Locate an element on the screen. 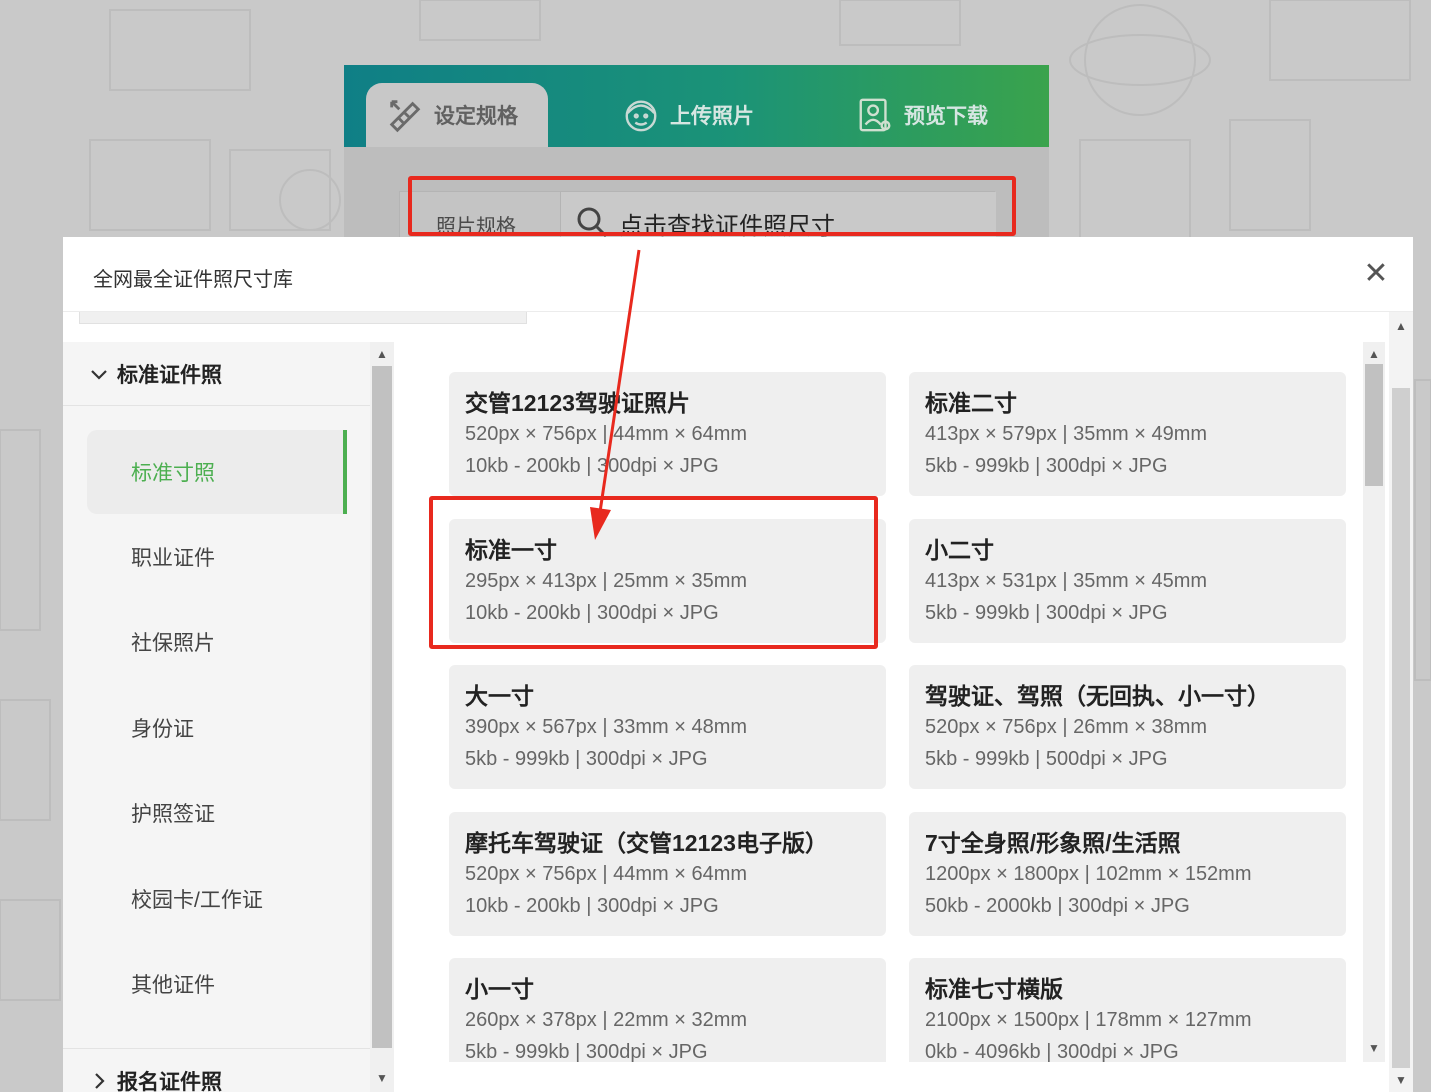  sidebar-item-label: 身份证 is located at coordinates (162, 729).